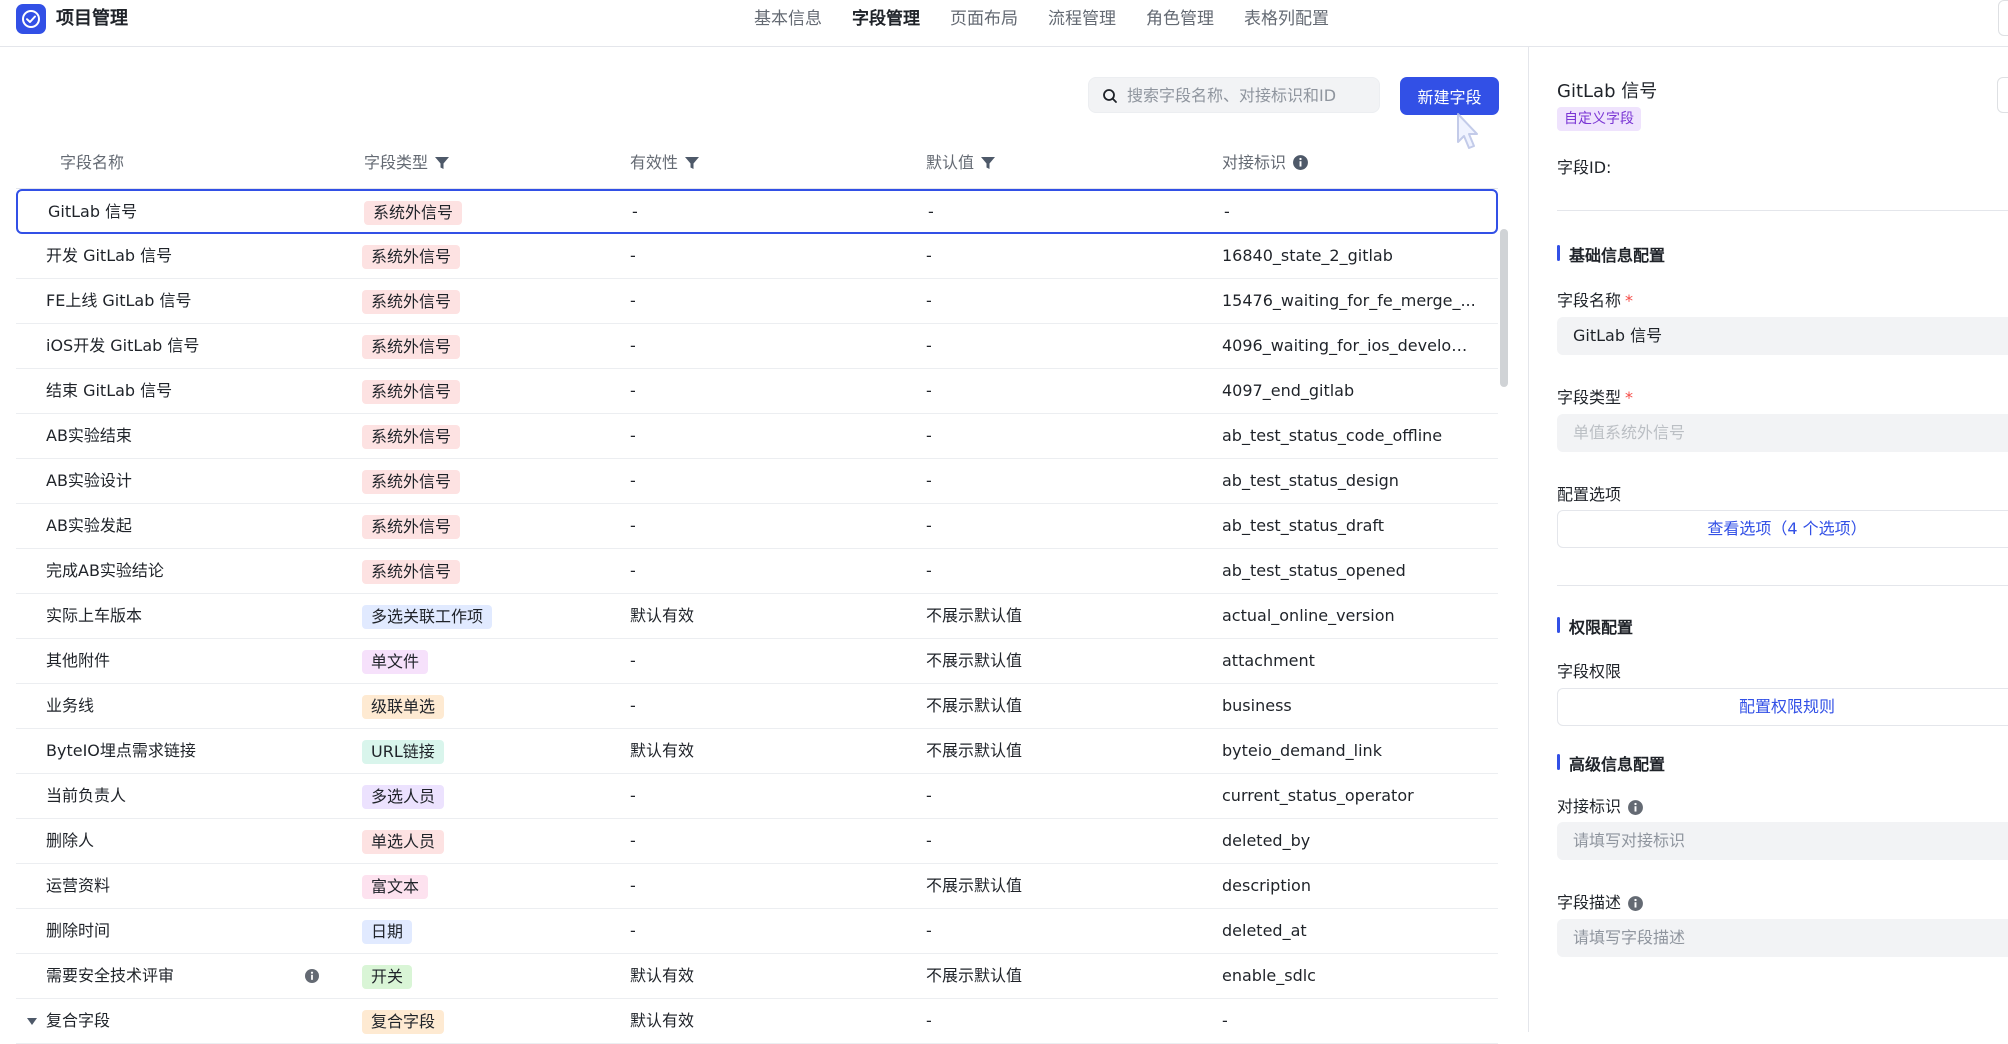  Describe the element at coordinates (395, 886) in the screenshot. I see `field-type-tag: 富文本` at that location.